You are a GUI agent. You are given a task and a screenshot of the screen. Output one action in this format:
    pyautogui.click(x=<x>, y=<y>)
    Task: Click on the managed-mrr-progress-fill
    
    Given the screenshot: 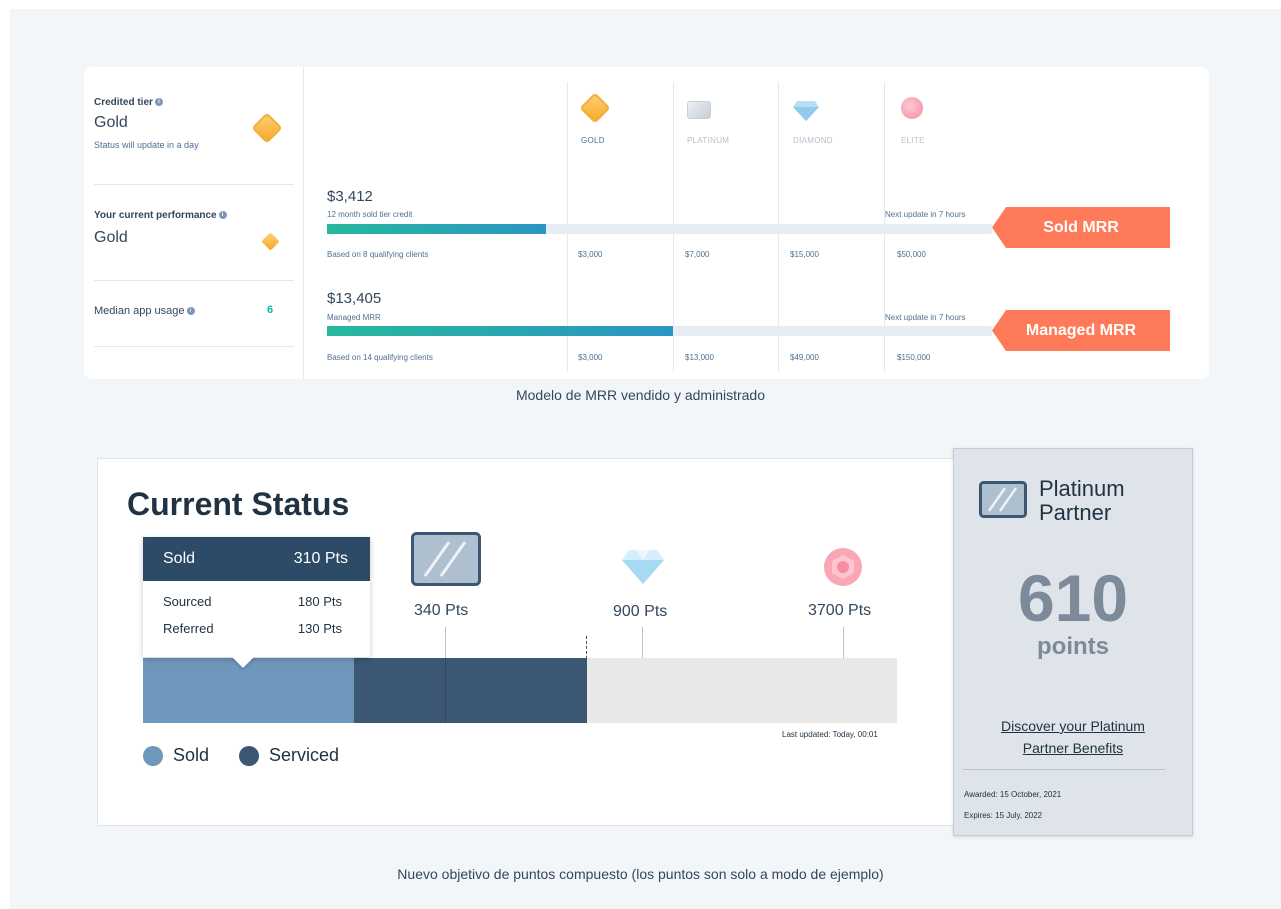 What is the action you would take?
    pyautogui.click(x=500, y=331)
    